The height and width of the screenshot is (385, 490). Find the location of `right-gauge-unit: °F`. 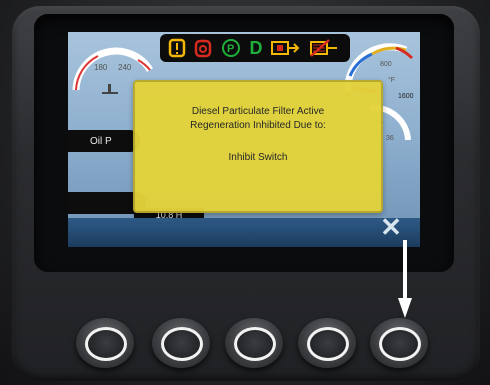

right-gauge-unit: °F is located at coordinates (391, 80).